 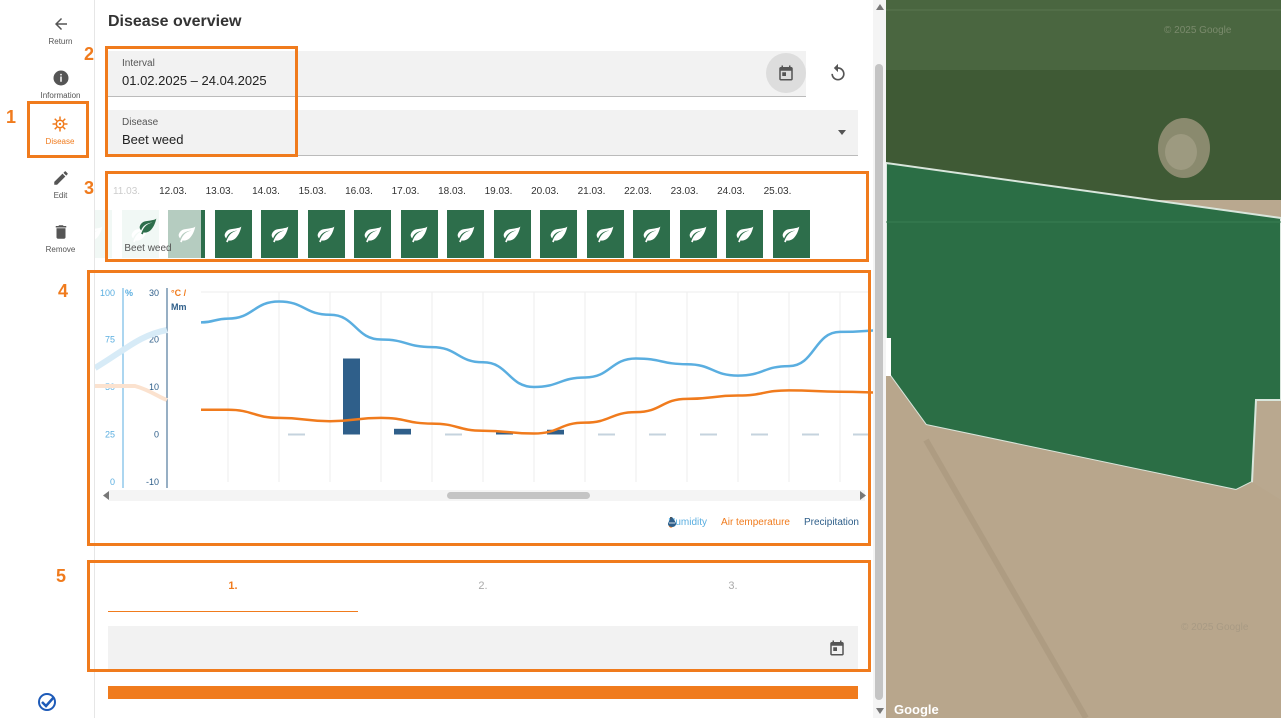 I want to click on annotation-number-4: 4, so click(x=63, y=291).